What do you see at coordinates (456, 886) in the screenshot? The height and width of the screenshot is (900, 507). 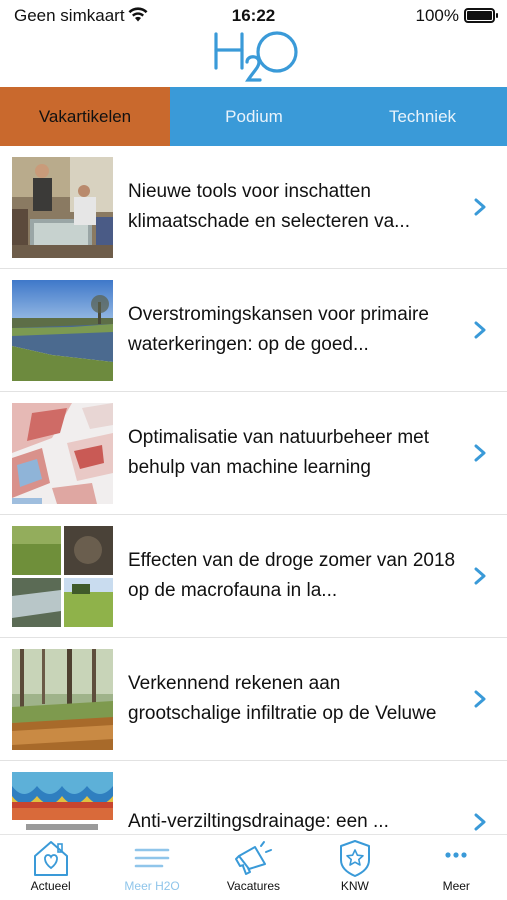 I see `nav-meer-label: Meer` at bounding box center [456, 886].